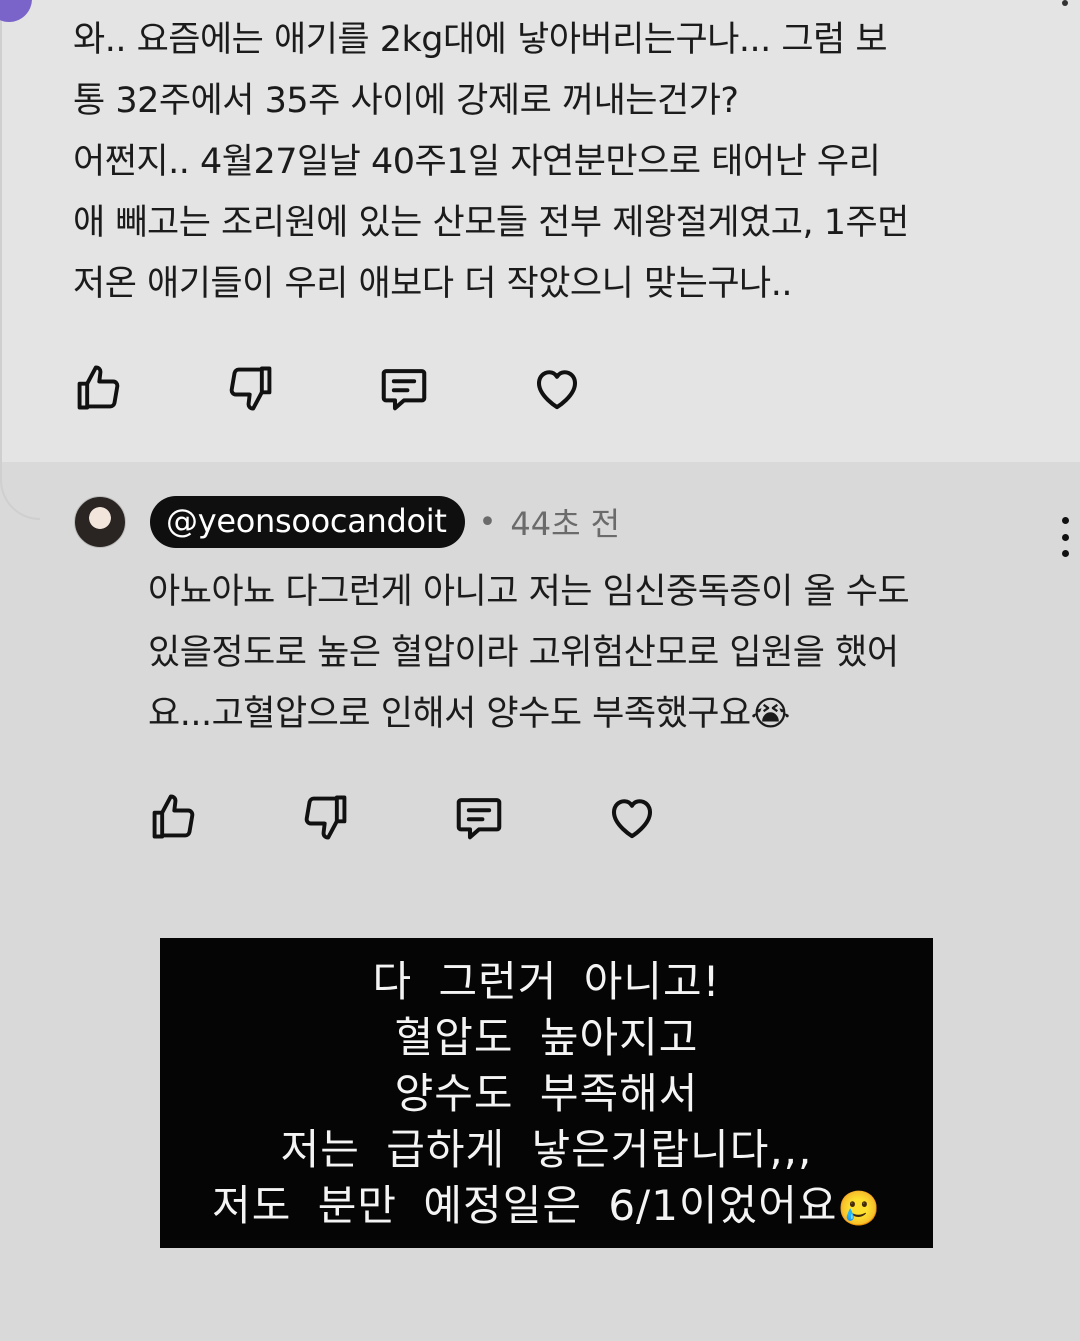 The height and width of the screenshot is (1341, 1080). I want to click on comment-line: 요...고혈압으로 인해서 양수도 부족했구요😭, so click(608, 714).